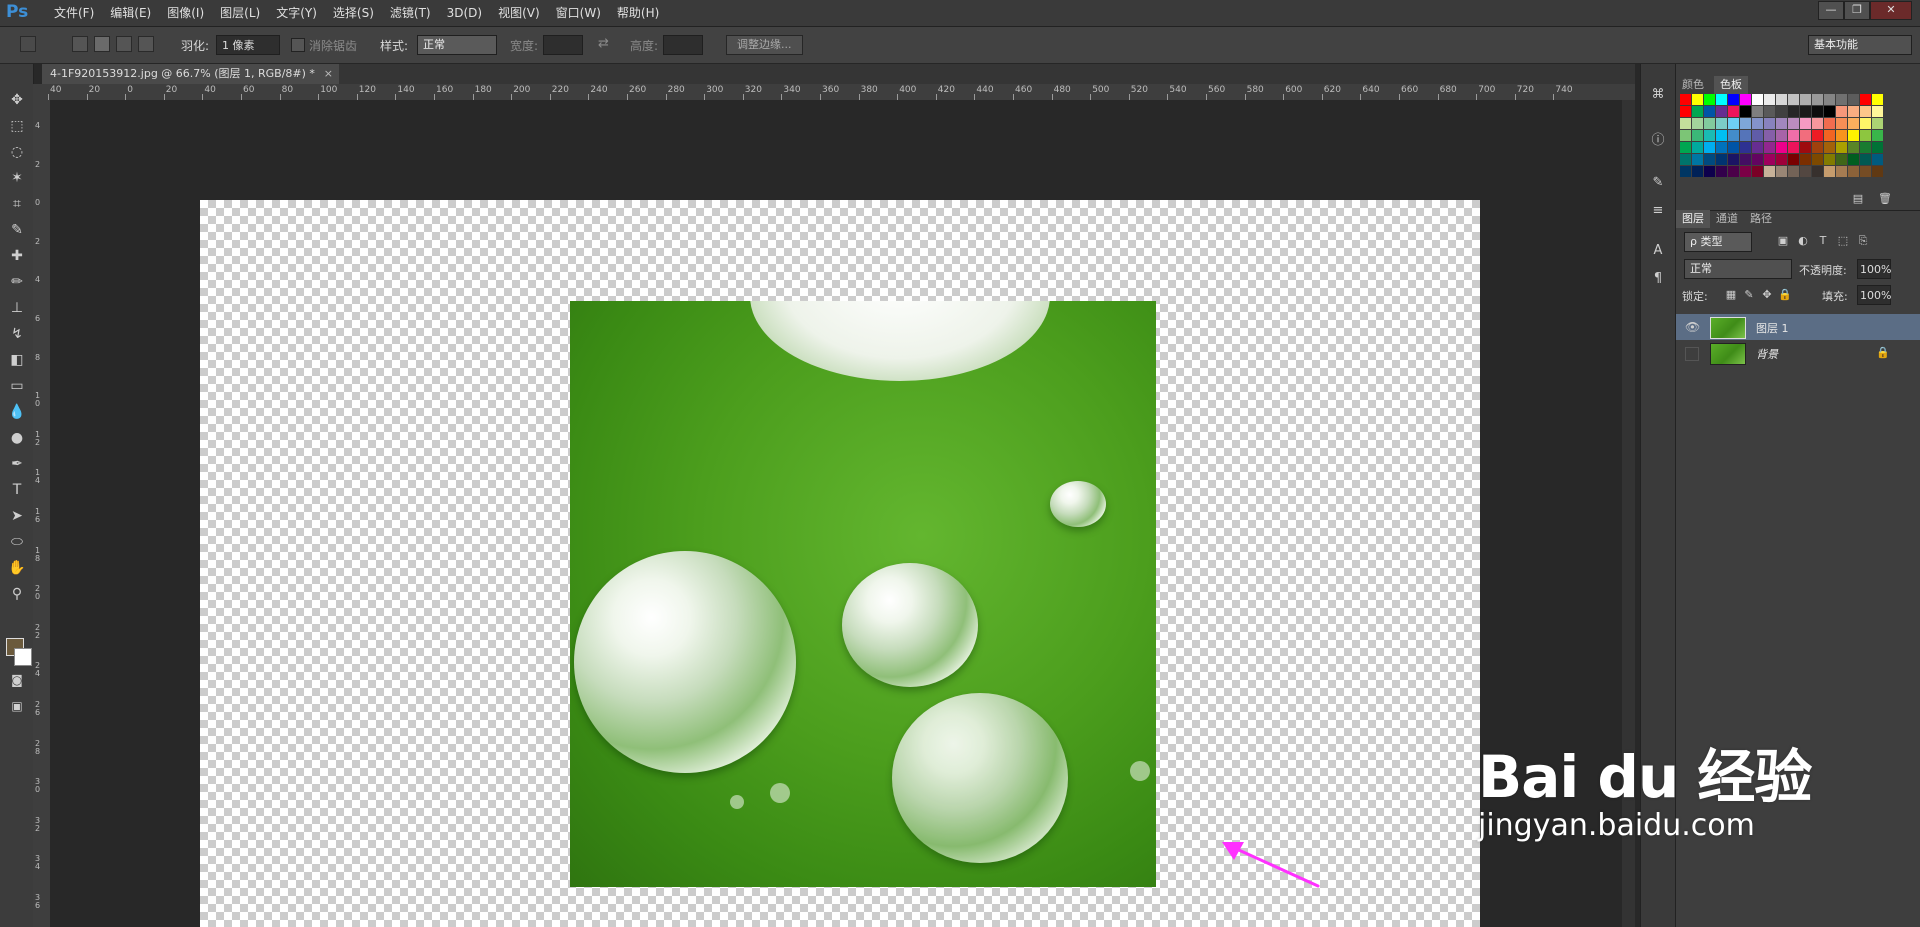 The width and height of the screenshot is (1920, 927). What do you see at coordinates (1658, 183) in the screenshot?
I see `brush-panel-icon: ✎` at bounding box center [1658, 183].